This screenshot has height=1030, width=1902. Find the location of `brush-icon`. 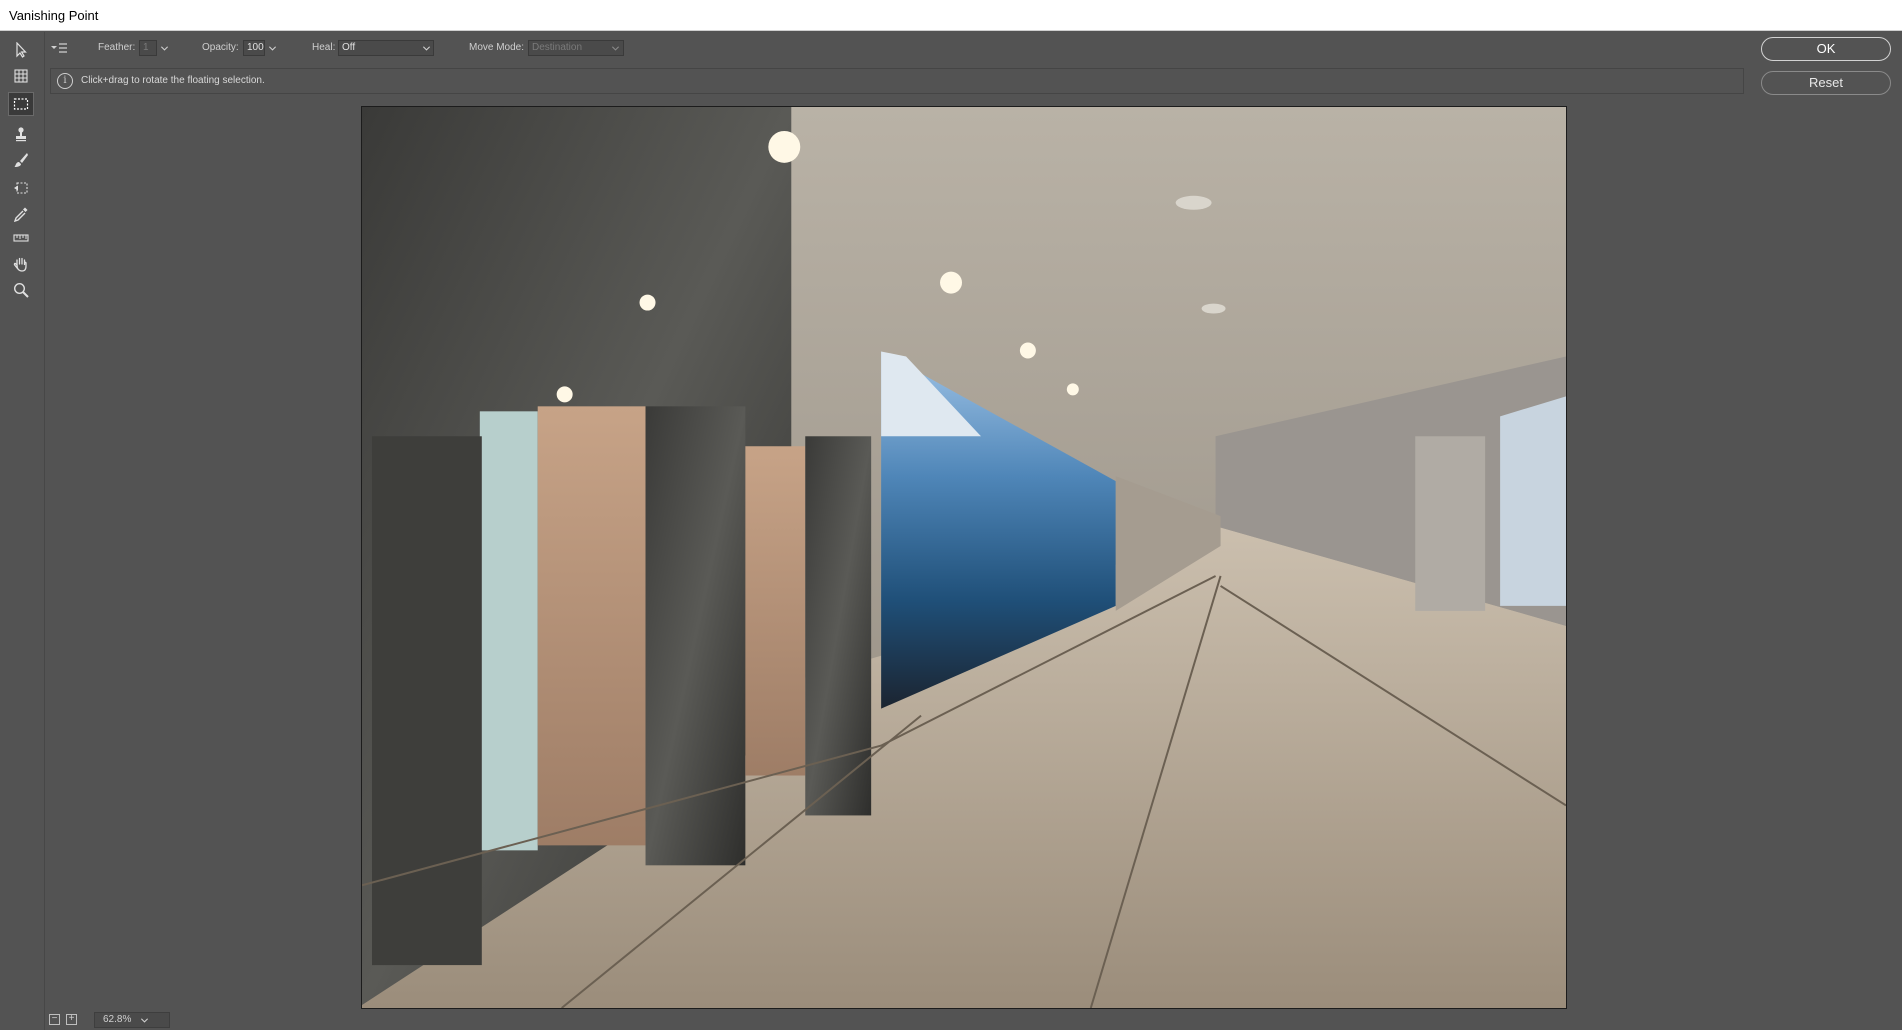

brush-icon is located at coordinates (21, 160).